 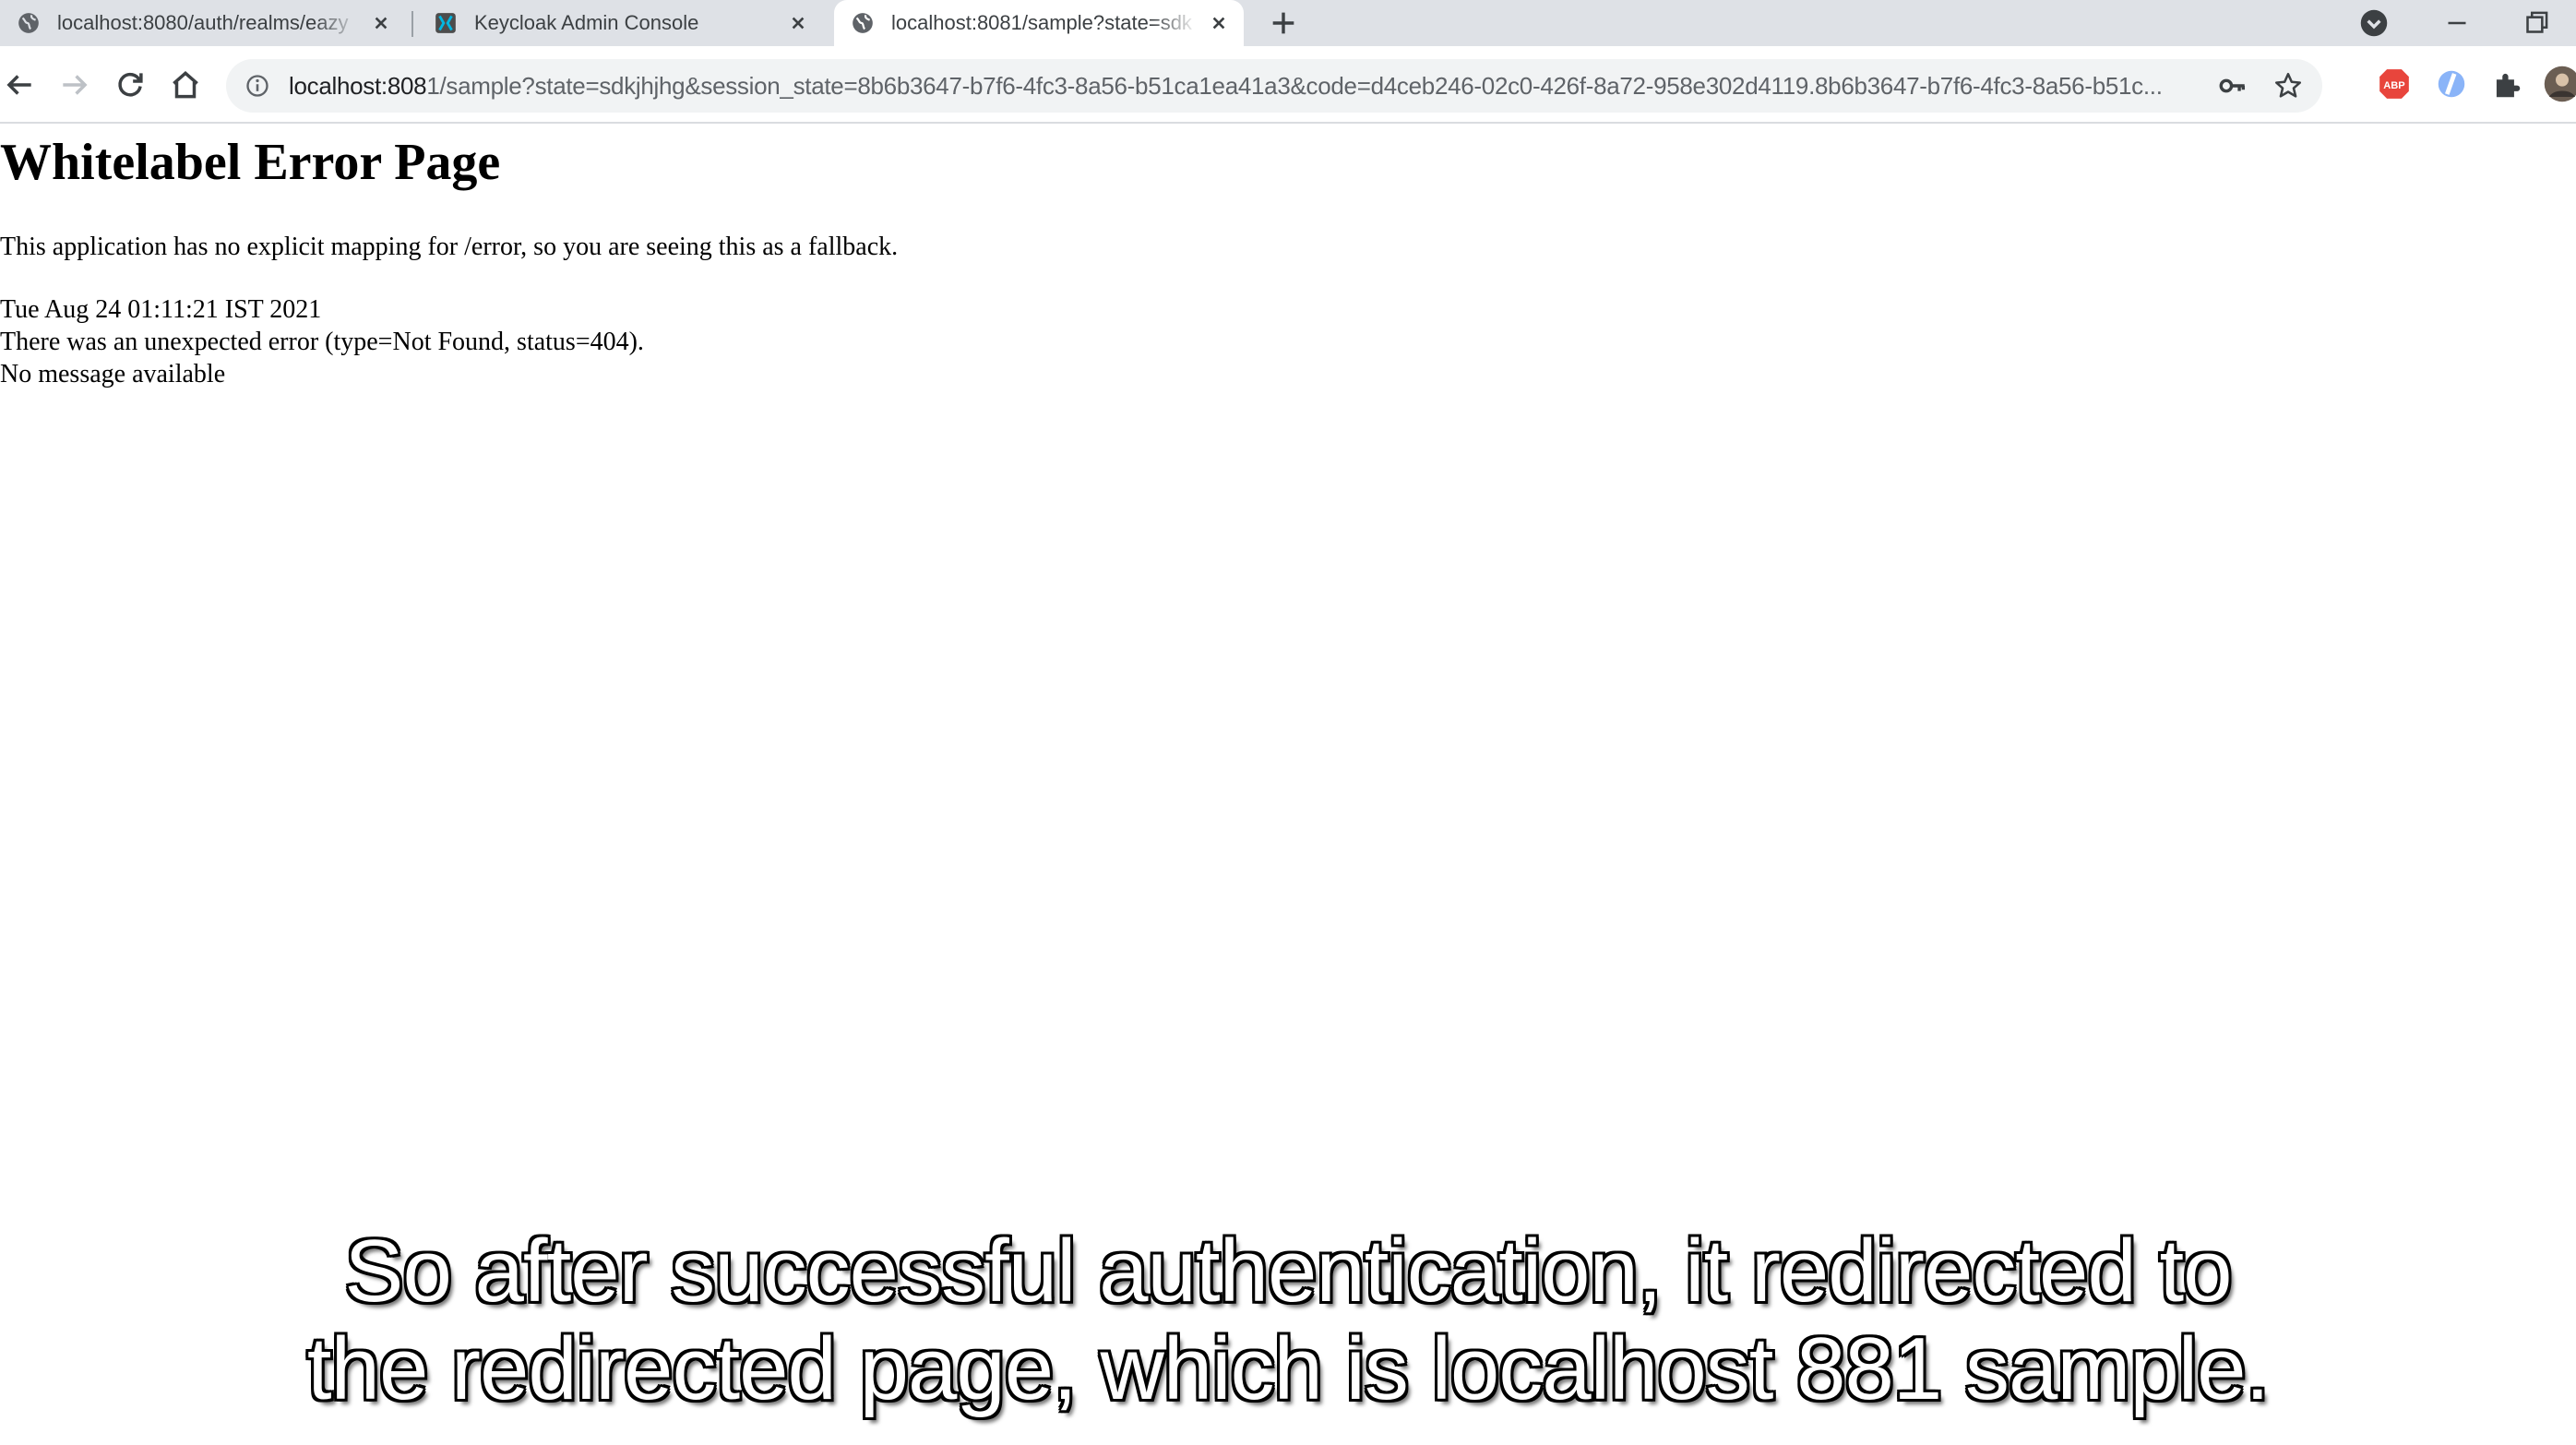 I want to click on tab-auth-realms: localhost:8080/auth/realms/eazy, so click(x=203, y=23).